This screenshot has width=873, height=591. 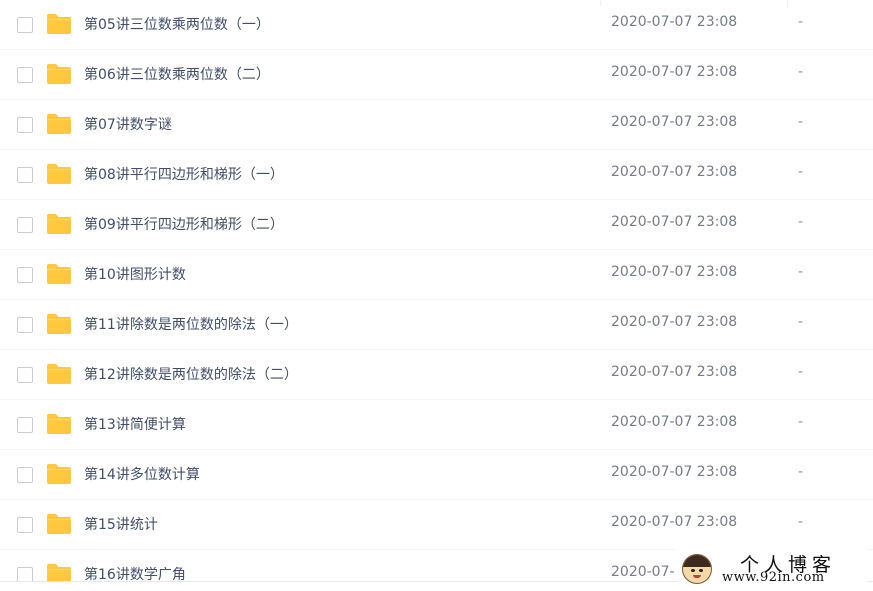 What do you see at coordinates (436, 525) in the screenshot?
I see `file-row: 第15讲统计 2020-07-07 23:08 -` at bounding box center [436, 525].